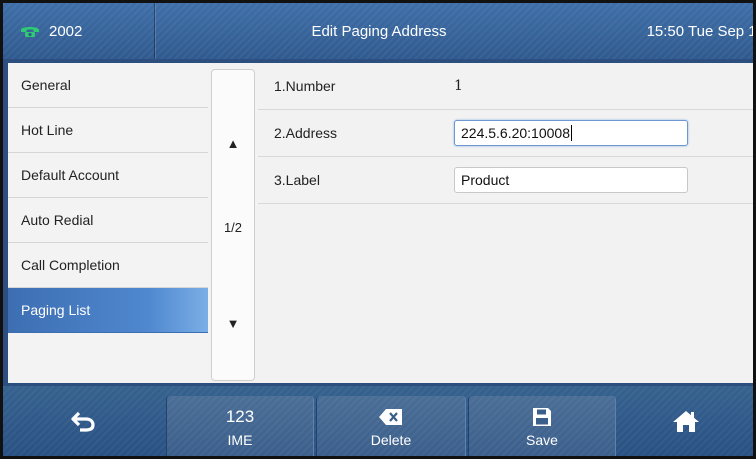 This screenshot has width=756, height=459. I want to click on page-title: Edit Paging Address, so click(379, 31).